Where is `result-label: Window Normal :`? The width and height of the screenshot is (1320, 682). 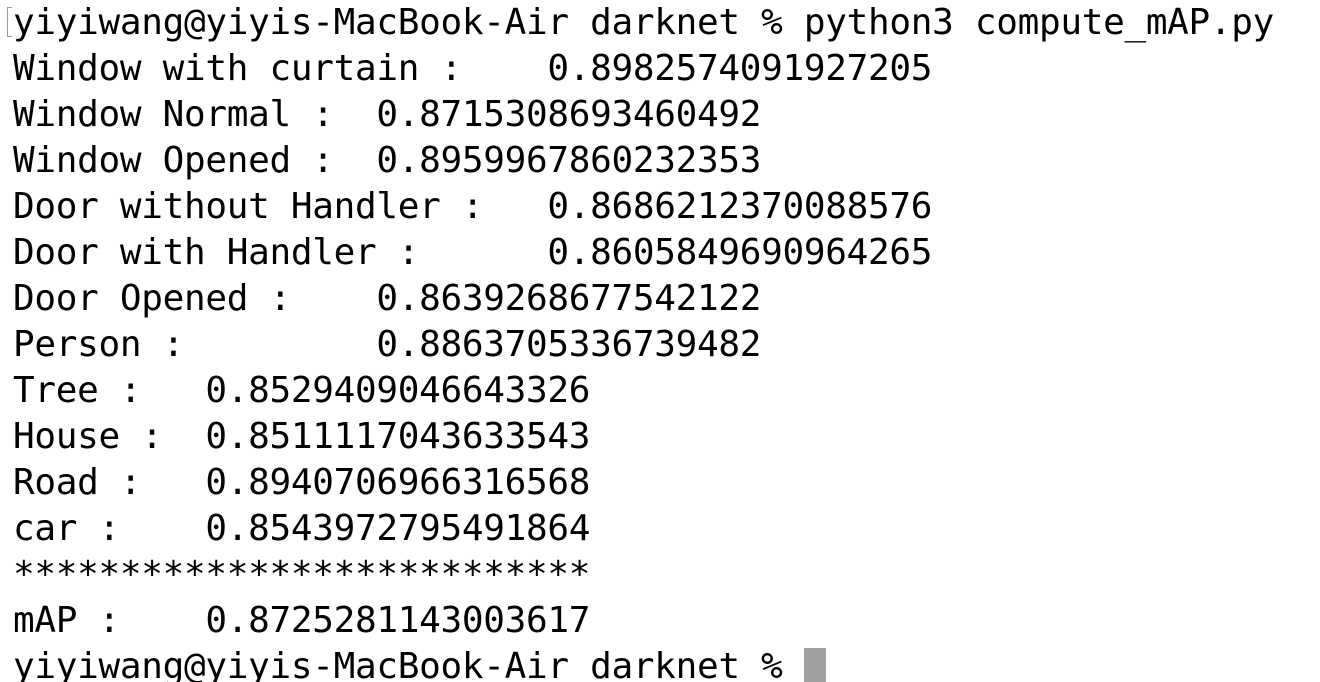
result-label: Window Normal : is located at coordinates (195, 114).